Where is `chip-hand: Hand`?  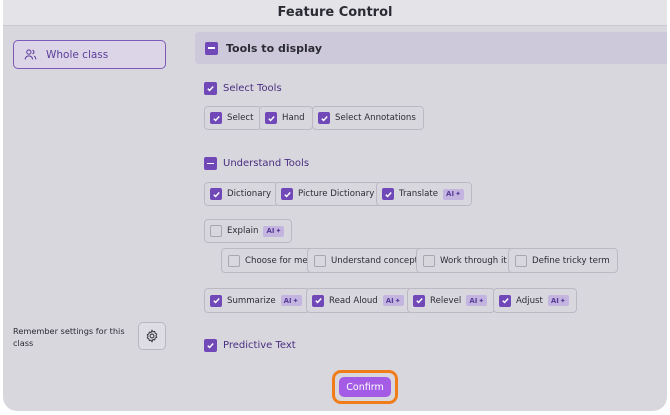
chip-hand: Hand is located at coordinates (286, 118).